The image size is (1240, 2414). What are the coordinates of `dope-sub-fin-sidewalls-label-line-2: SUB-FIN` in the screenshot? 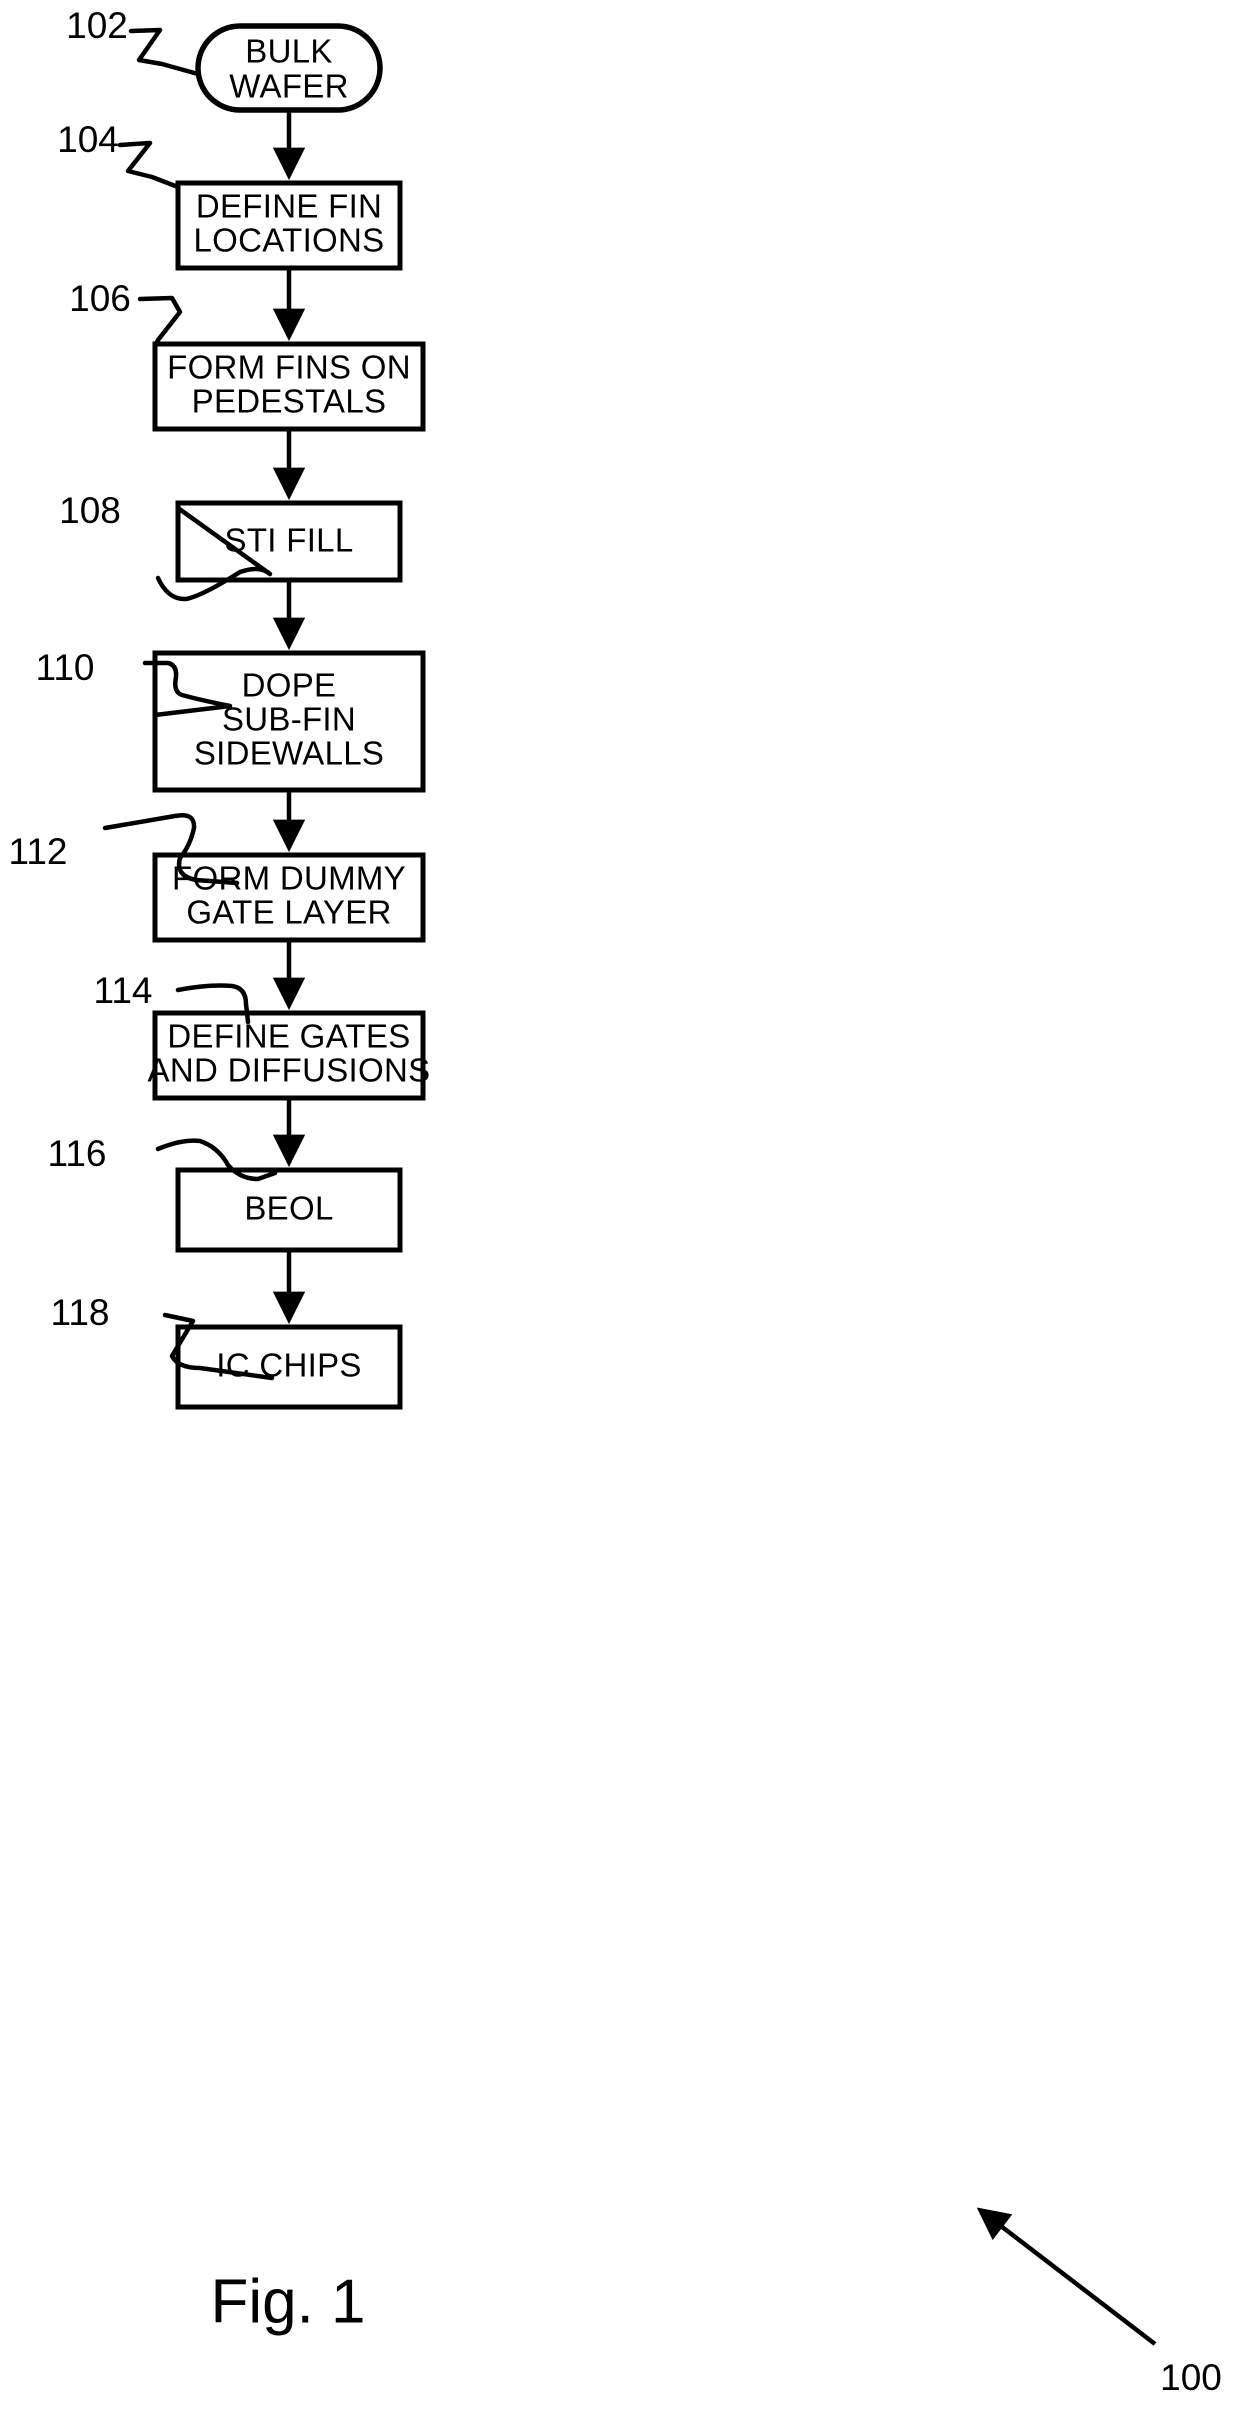 It's located at (289, 719).